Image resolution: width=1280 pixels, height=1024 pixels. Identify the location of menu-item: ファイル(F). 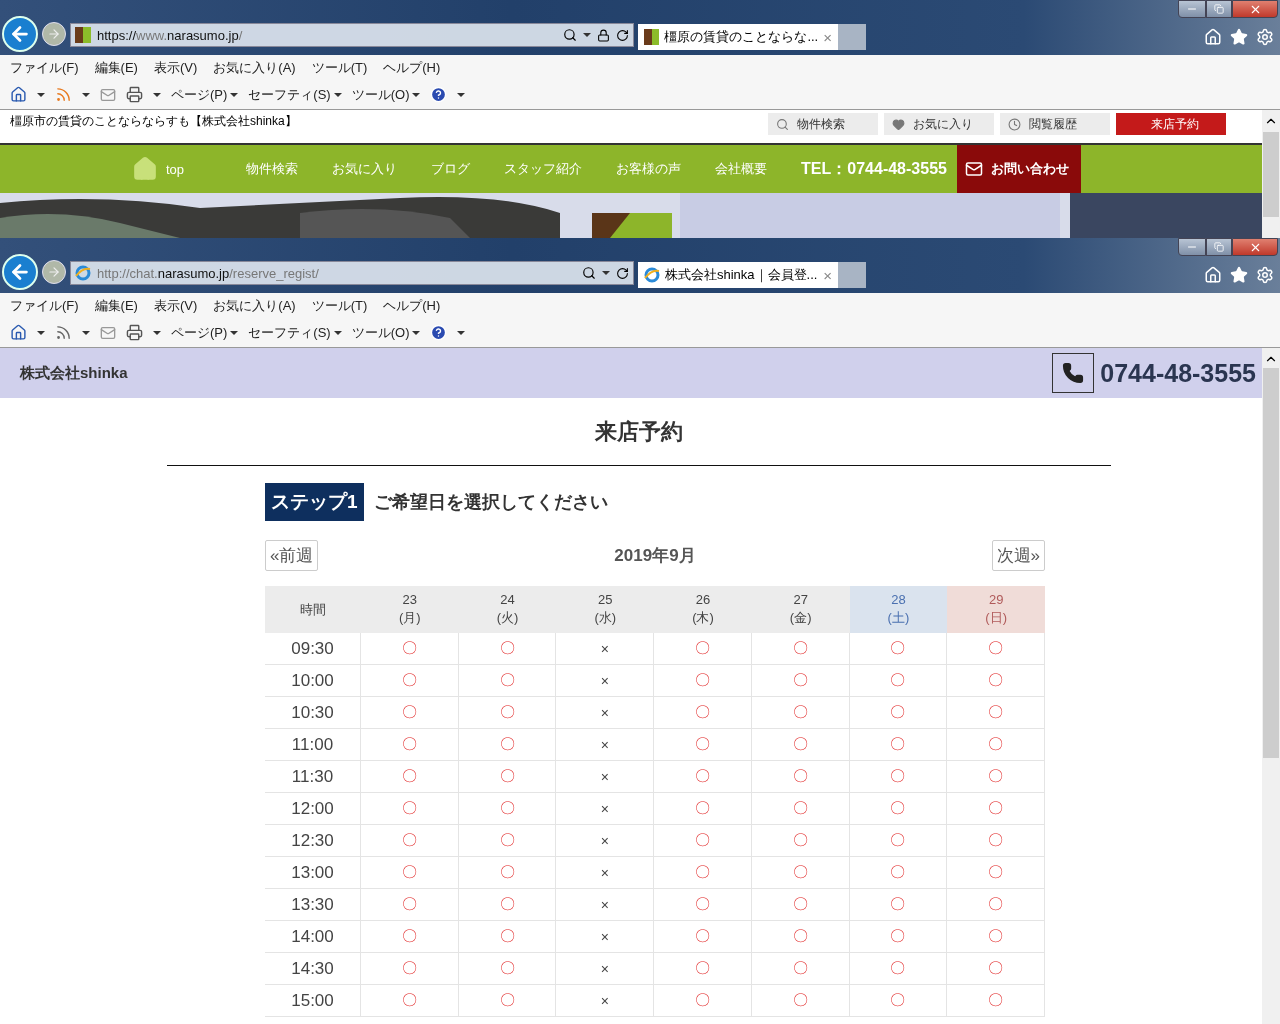
(44, 67).